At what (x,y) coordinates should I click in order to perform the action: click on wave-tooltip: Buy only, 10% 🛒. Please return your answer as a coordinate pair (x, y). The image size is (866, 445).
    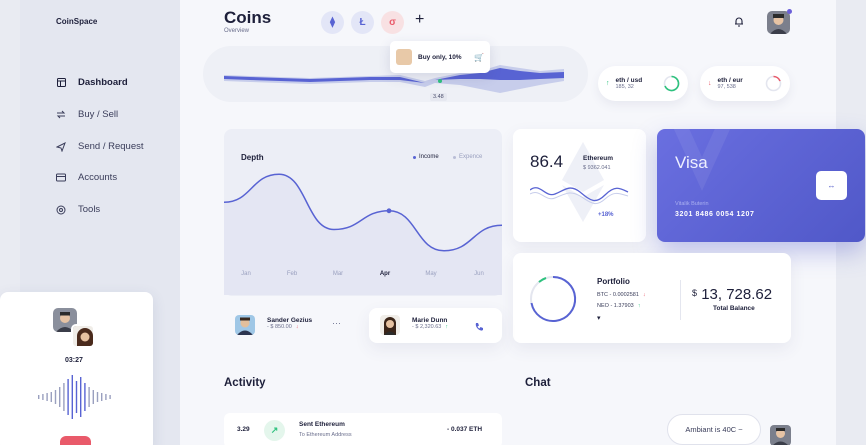
    Looking at the image, I should click on (440, 57).